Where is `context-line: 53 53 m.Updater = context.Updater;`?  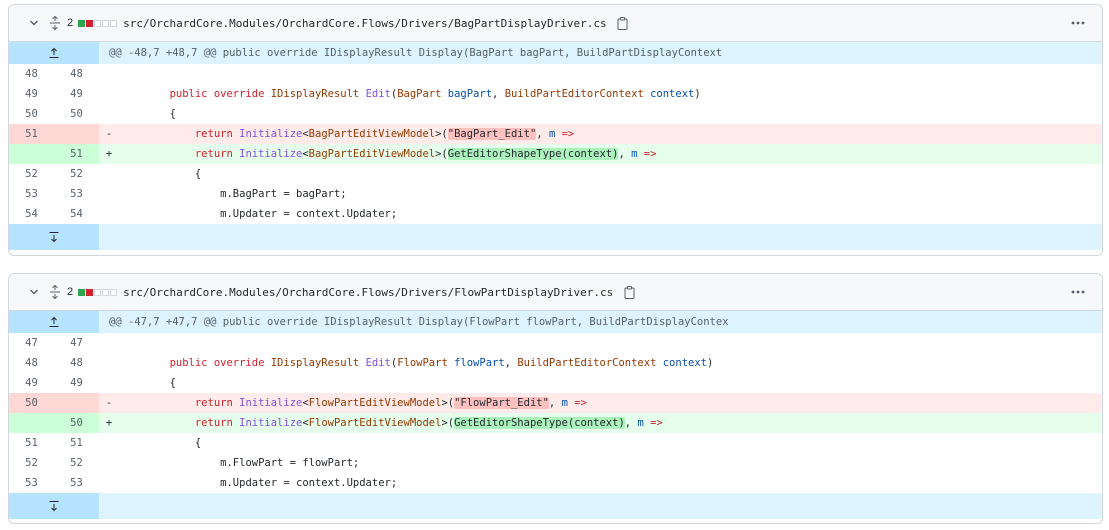
context-line: 53 53 m.Updater = context.Updater; is located at coordinates (555, 483).